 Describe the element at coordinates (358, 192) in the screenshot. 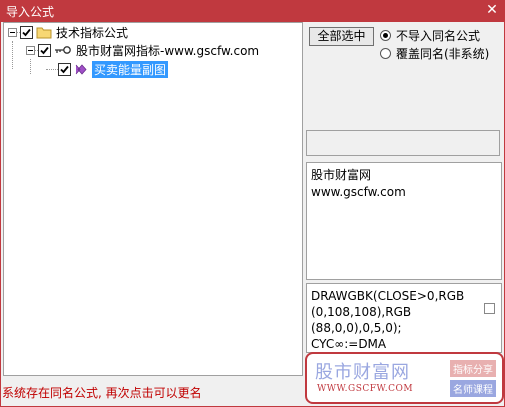

I see `description-line: www.gscfw.com` at that location.